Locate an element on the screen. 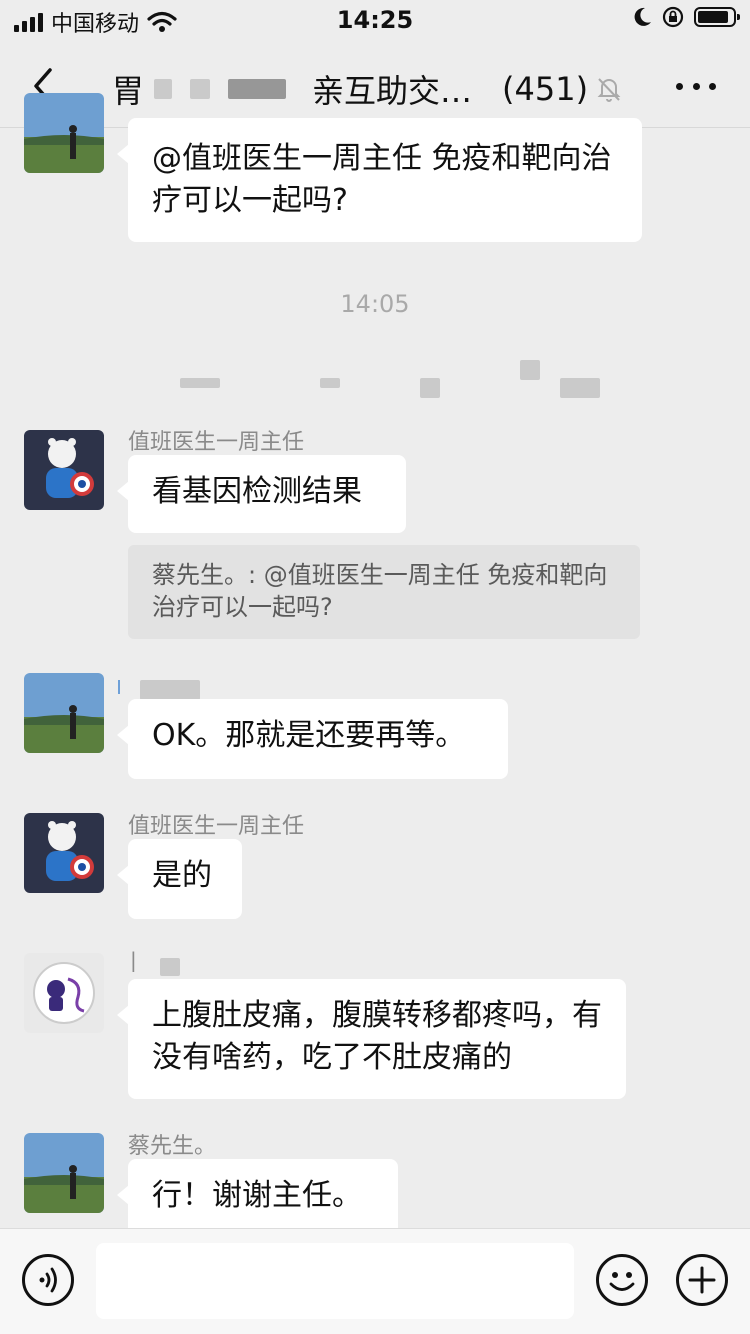 The width and height of the screenshot is (750, 1334). message-text: 上腹肚皮痛，腹膜转移都疼吗，有没有啥药，吃了不肚皮痛的 is located at coordinates (377, 1036).